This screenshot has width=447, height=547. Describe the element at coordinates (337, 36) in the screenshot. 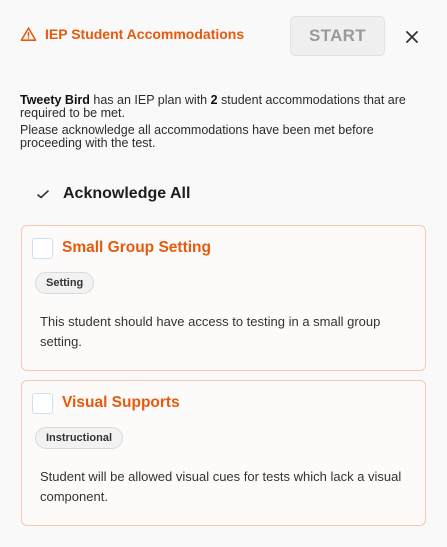

I see `start-button: START` at that location.